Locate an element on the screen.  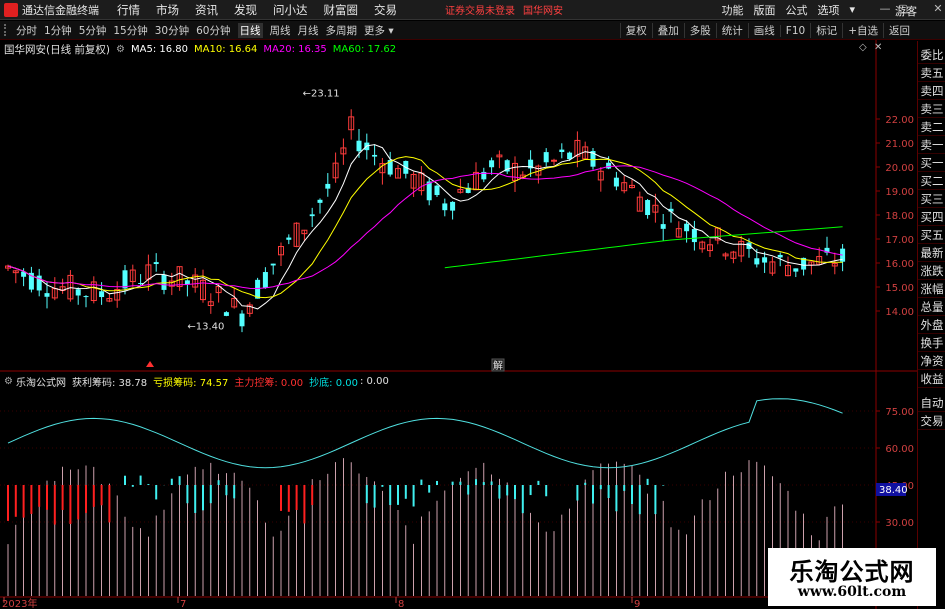
tool-back: 返回 is located at coordinates (899, 30).